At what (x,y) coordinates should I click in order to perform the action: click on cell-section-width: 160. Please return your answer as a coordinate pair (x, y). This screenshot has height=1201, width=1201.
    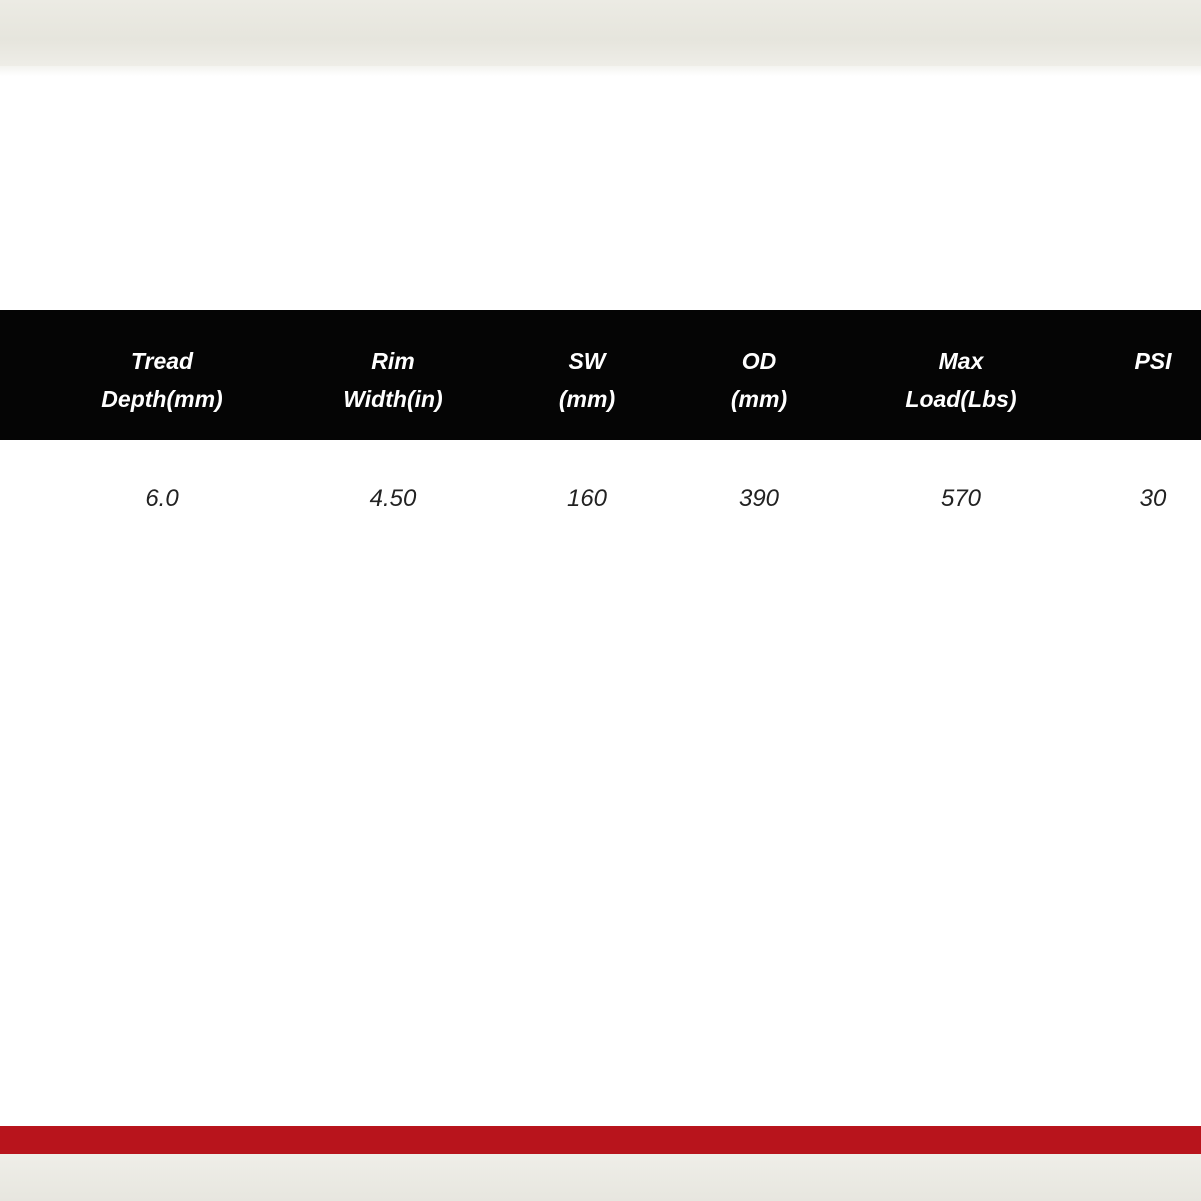
    Looking at the image, I should click on (587, 498).